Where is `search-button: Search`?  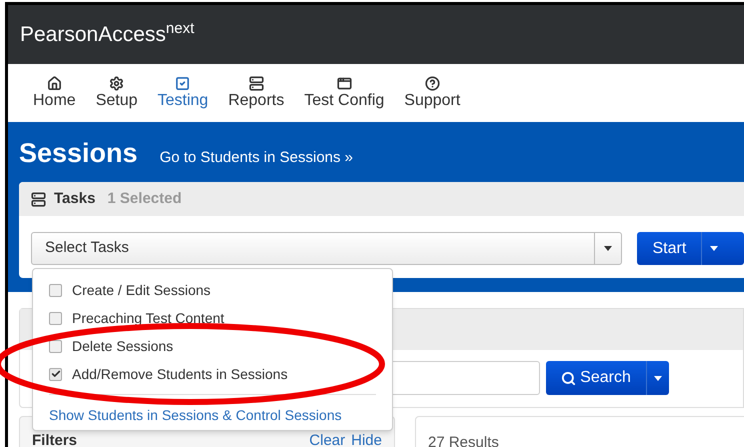 search-button: Search is located at coordinates (607, 378).